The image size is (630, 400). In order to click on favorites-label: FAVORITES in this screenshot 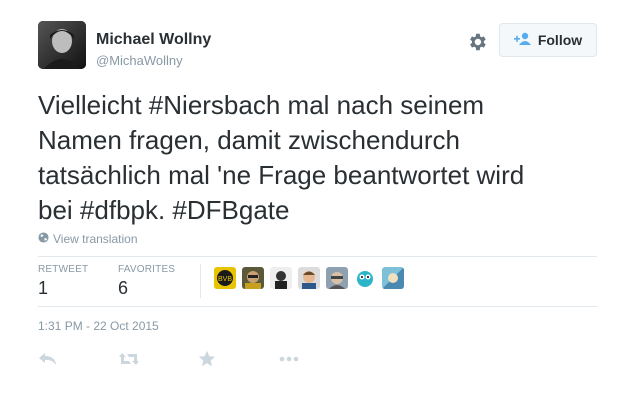, I will do `click(147, 269)`.